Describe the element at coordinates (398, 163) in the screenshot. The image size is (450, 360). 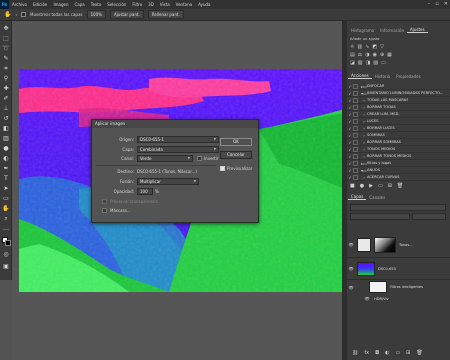
I see `action-row: ✓ ▸▭ filtros y logos` at that location.